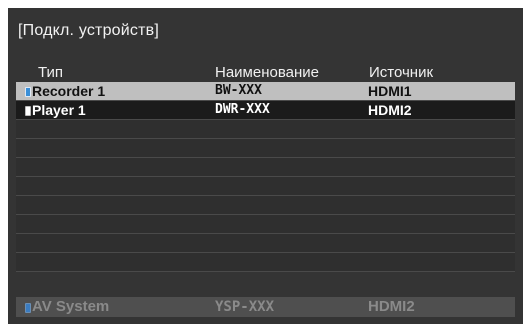 Image resolution: width=531 pixels, height=324 pixels. I want to click on recorder-icon, so click(28, 92).